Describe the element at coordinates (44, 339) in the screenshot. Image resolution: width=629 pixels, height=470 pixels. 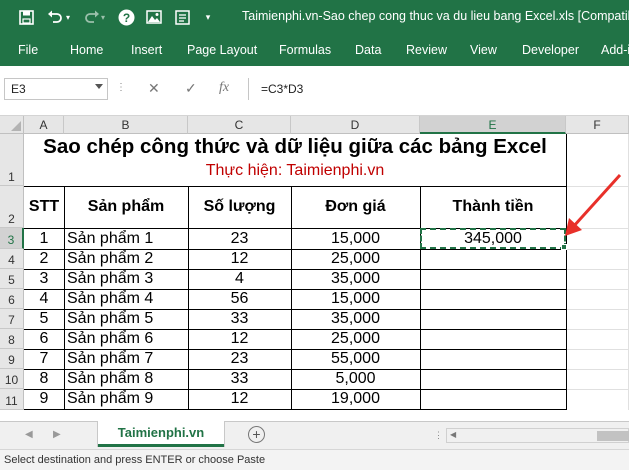
I see `cell-stt: 6` at that location.